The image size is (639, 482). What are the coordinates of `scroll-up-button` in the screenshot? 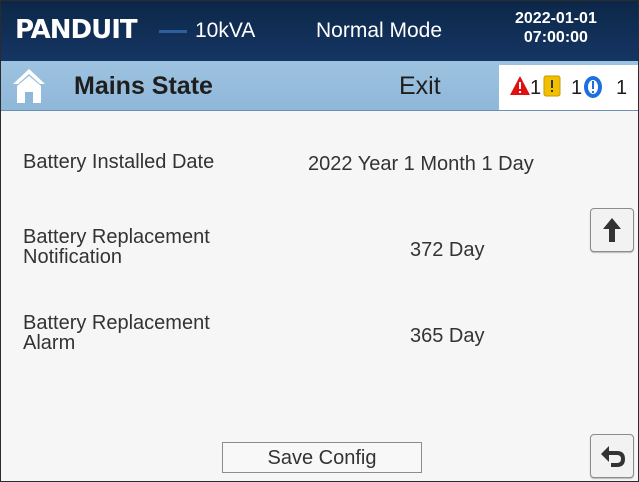 It's located at (612, 230).